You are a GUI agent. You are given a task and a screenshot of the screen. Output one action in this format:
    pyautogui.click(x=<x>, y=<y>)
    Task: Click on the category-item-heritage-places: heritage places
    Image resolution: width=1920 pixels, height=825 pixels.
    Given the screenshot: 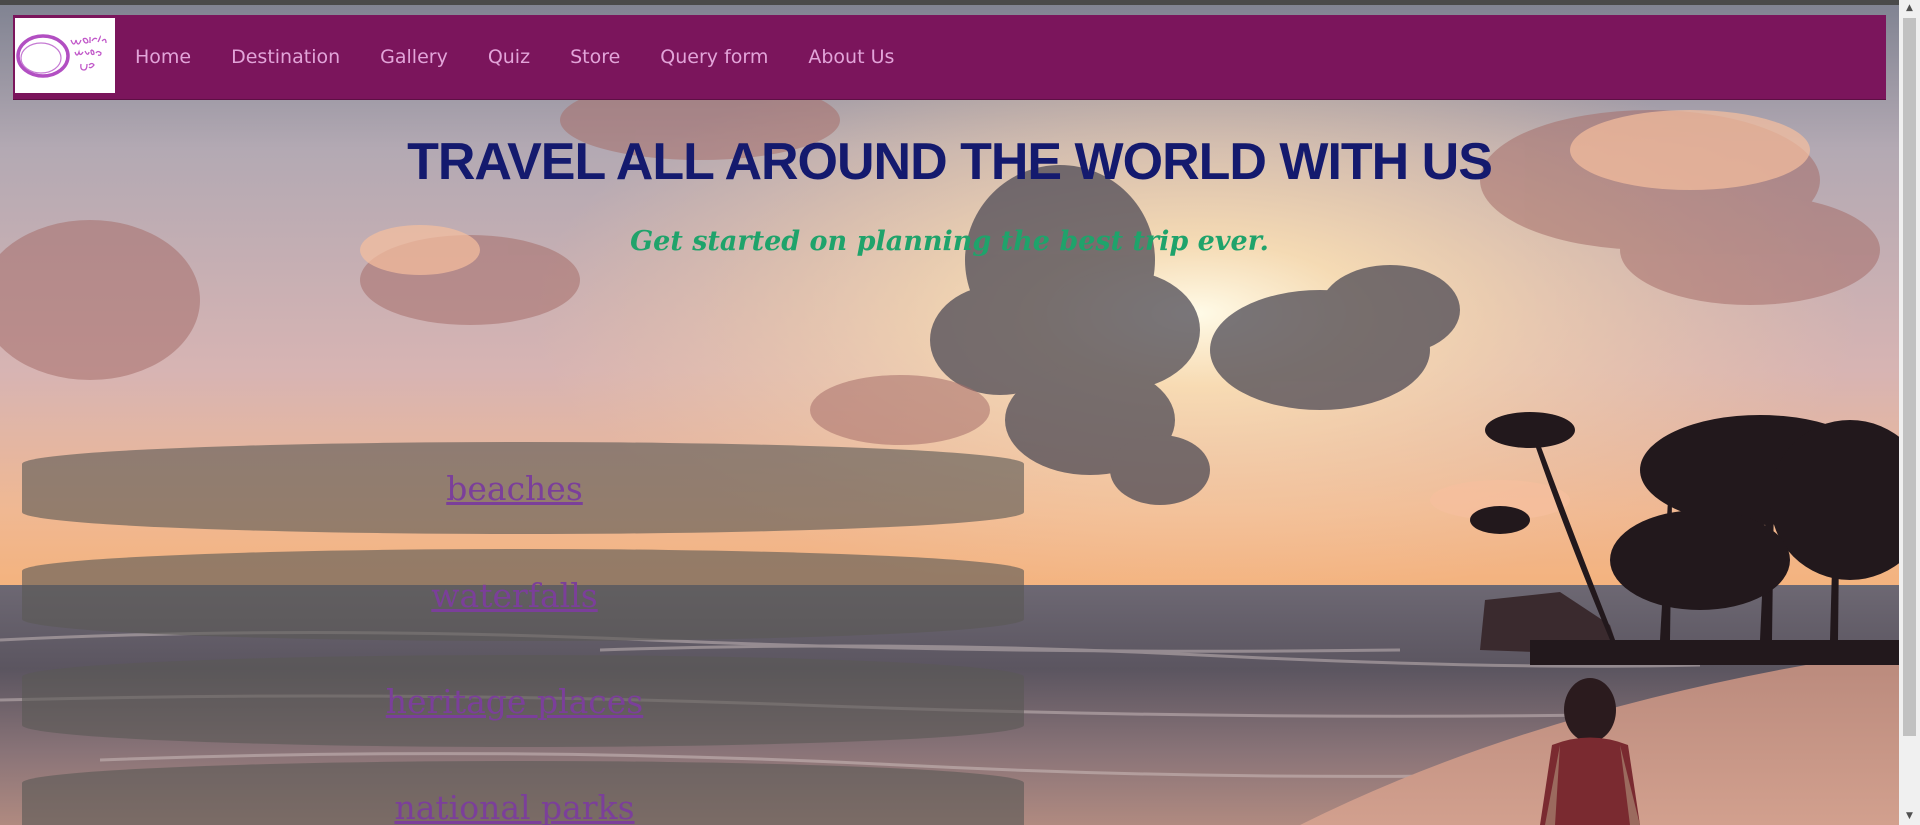 What is the action you would take?
    pyautogui.click(x=523, y=701)
    